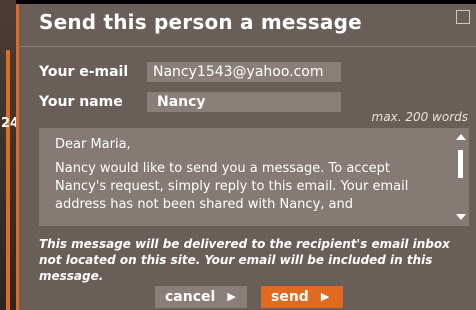 The image size is (476, 310). What do you see at coordinates (463, 17) in the screenshot?
I see `close-icon` at bounding box center [463, 17].